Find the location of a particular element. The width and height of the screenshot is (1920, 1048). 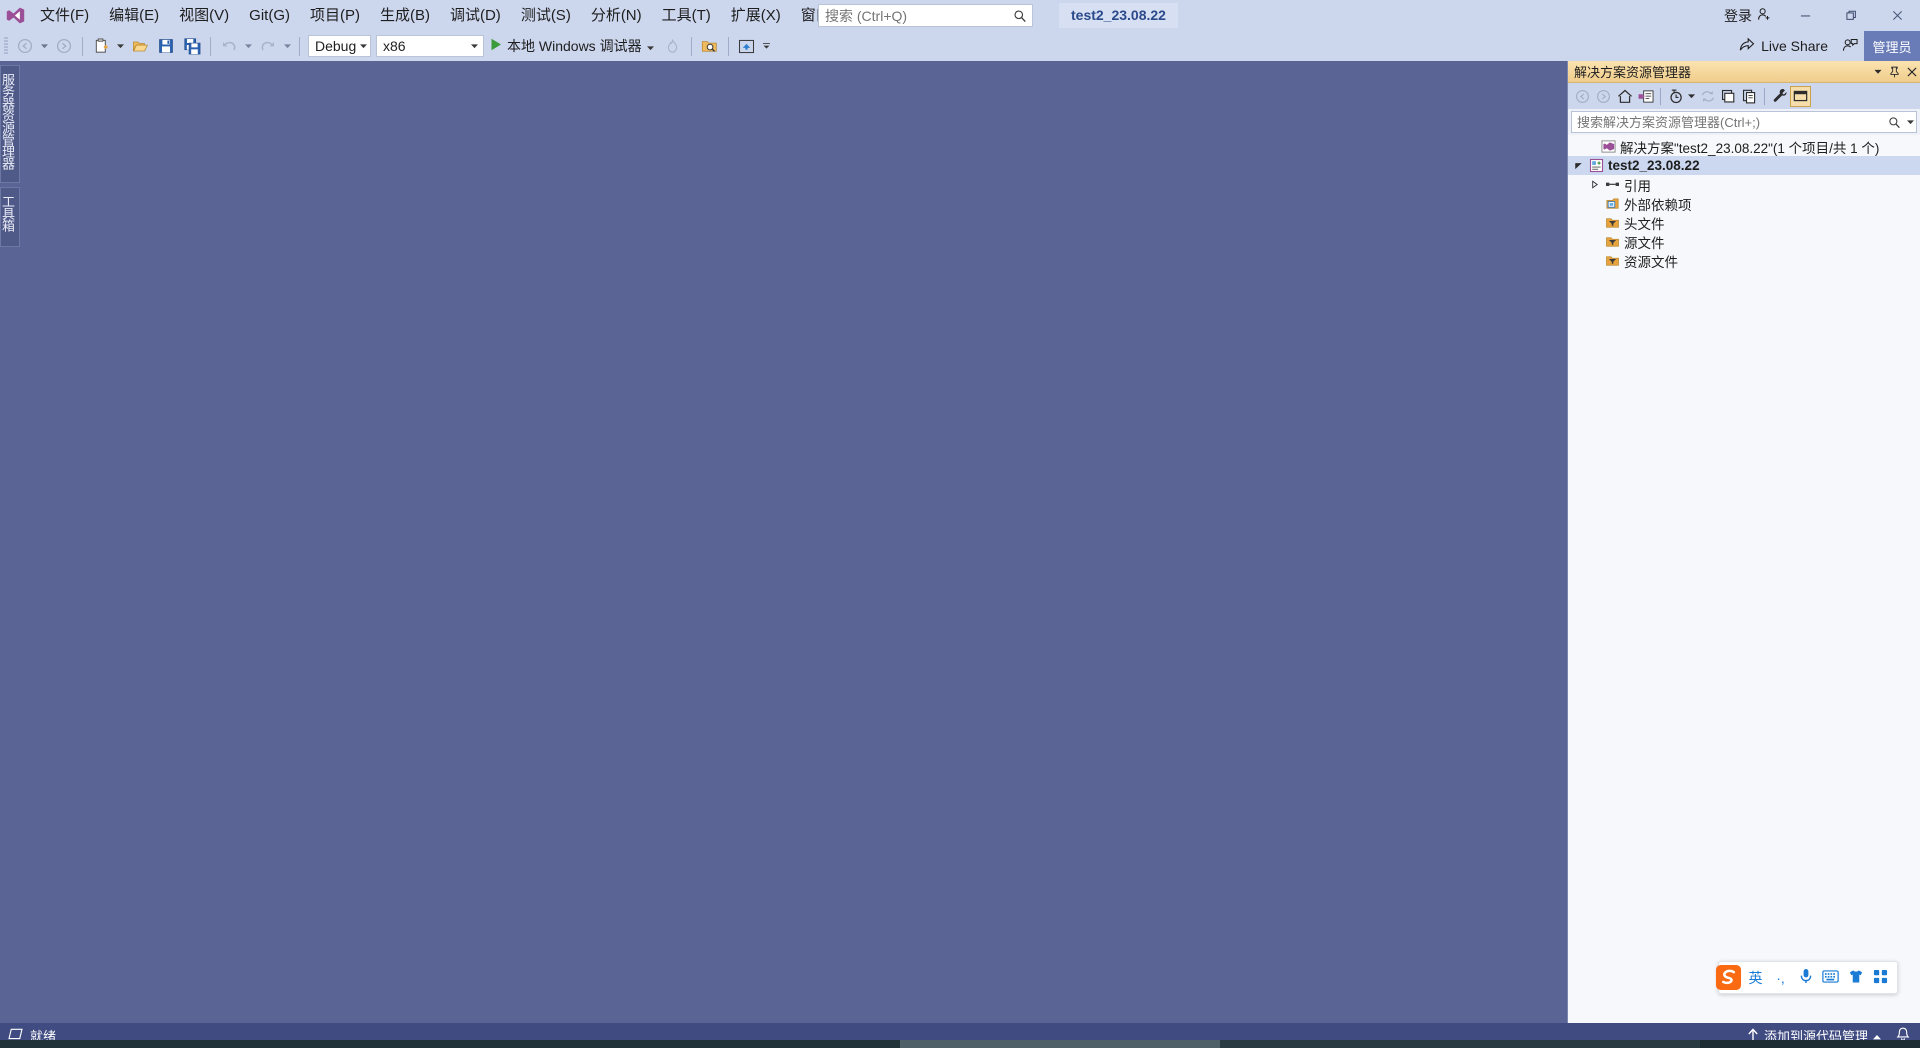

arrow-back-icon is located at coordinates (25, 46).